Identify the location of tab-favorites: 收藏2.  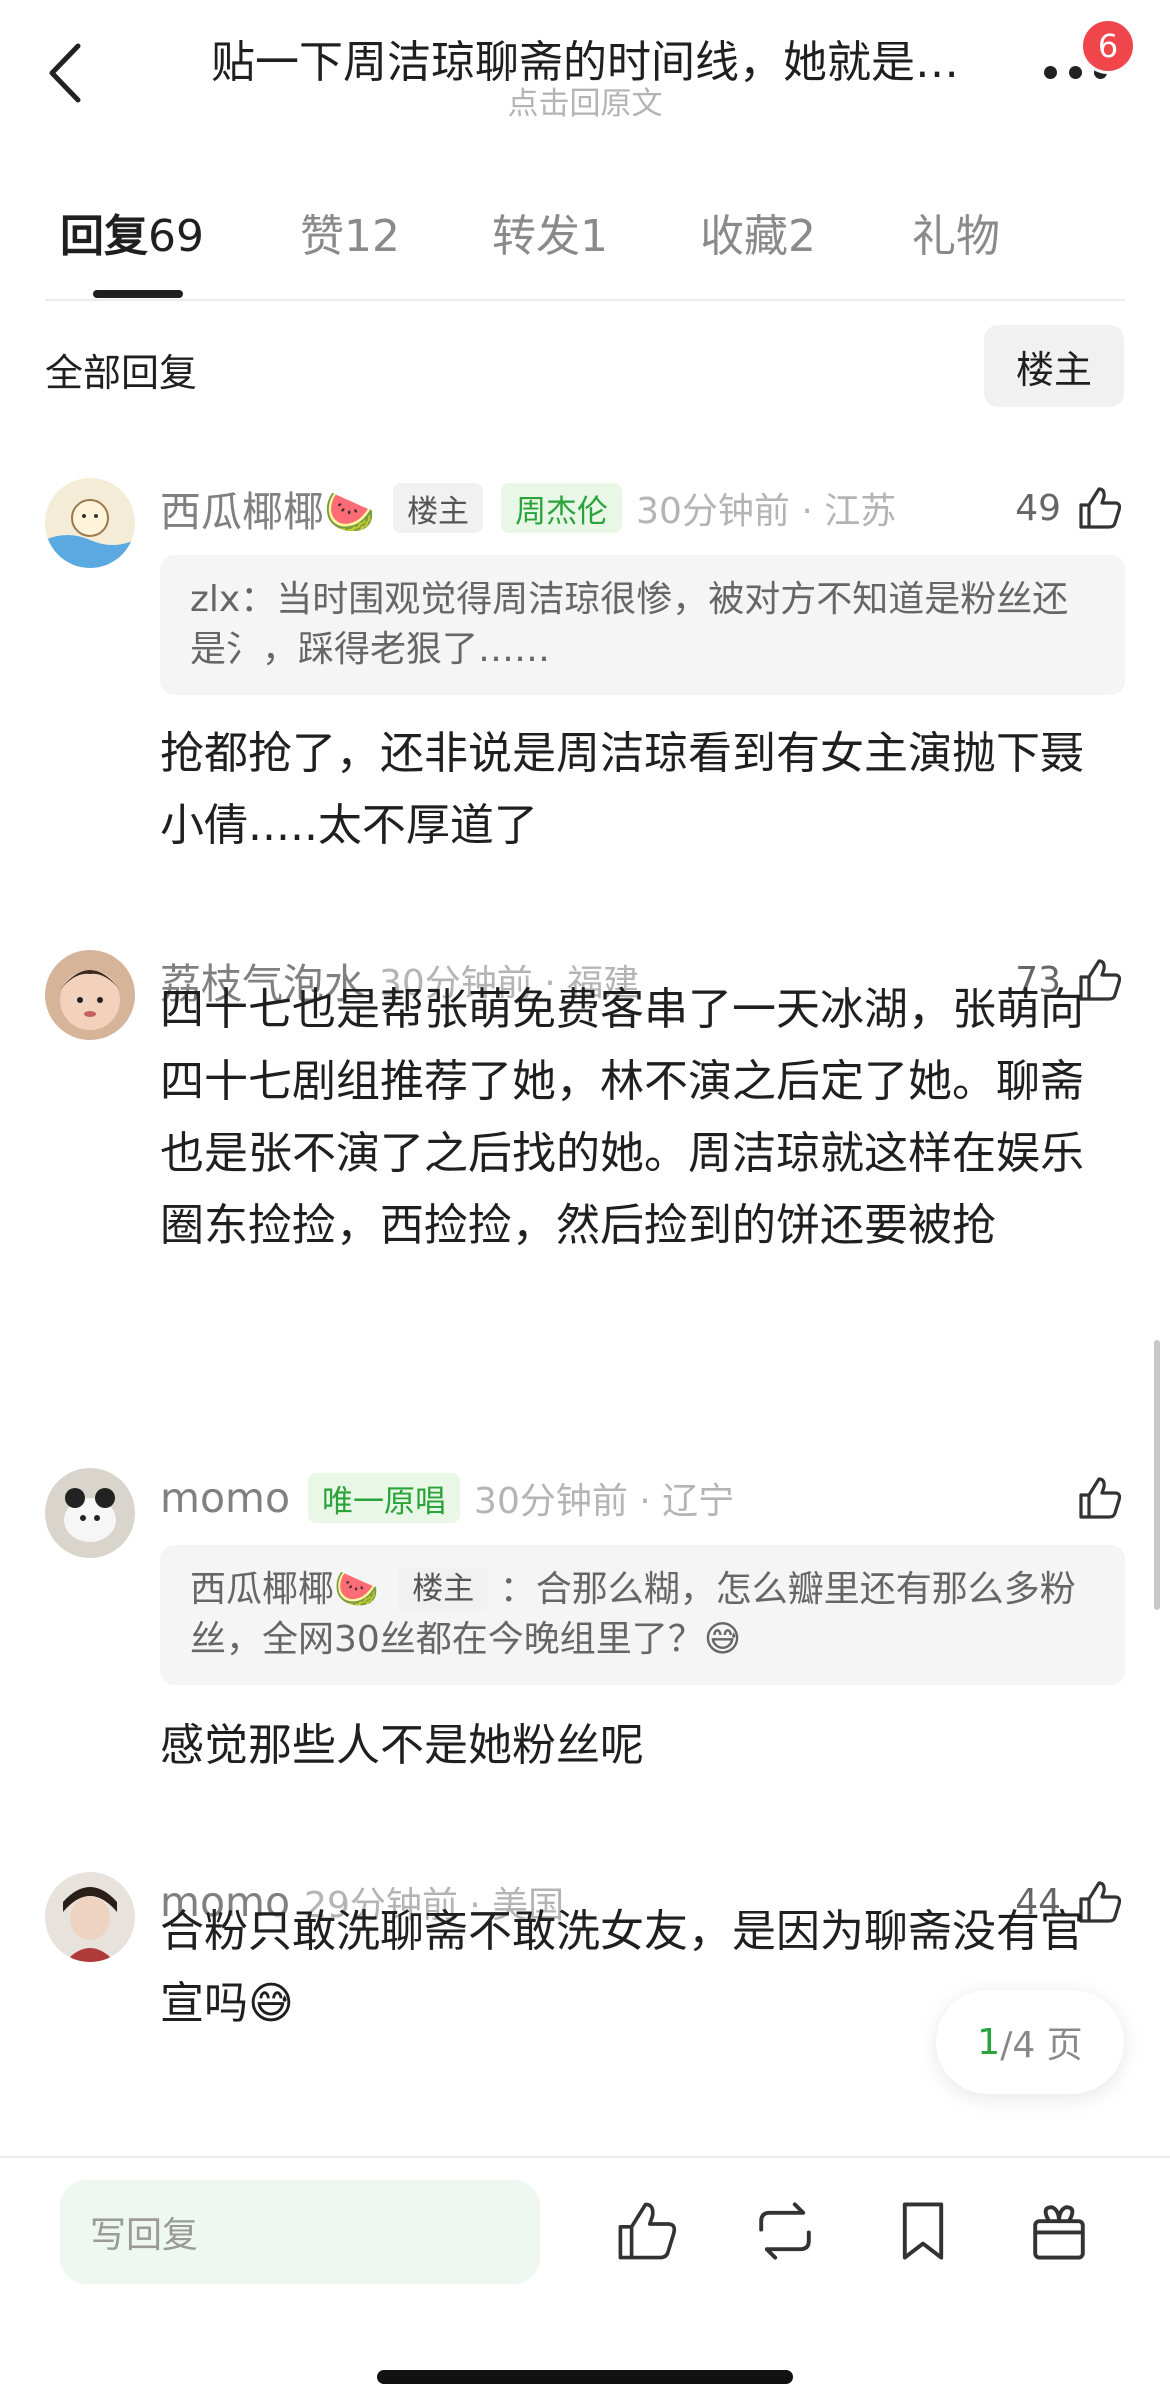
(758, 232).